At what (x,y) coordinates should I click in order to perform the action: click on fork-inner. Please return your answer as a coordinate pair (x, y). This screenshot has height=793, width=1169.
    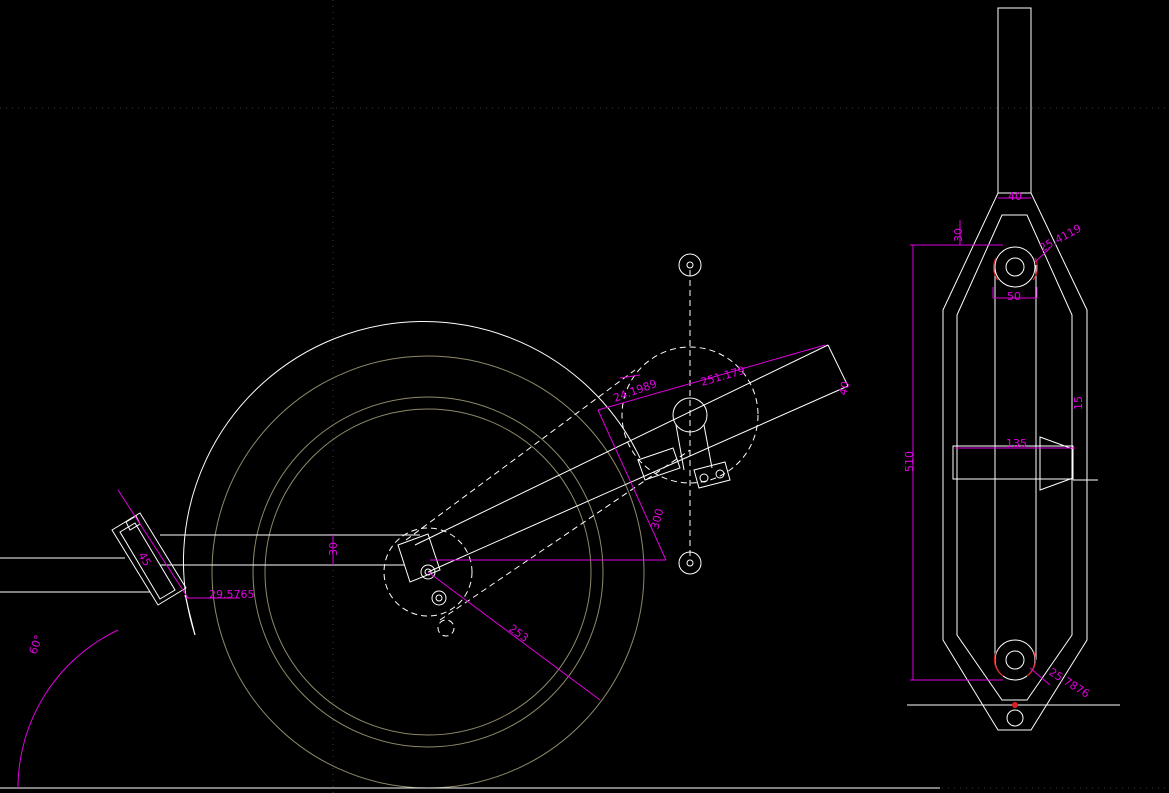
    Looking at the image, I should click on (1014, 457).